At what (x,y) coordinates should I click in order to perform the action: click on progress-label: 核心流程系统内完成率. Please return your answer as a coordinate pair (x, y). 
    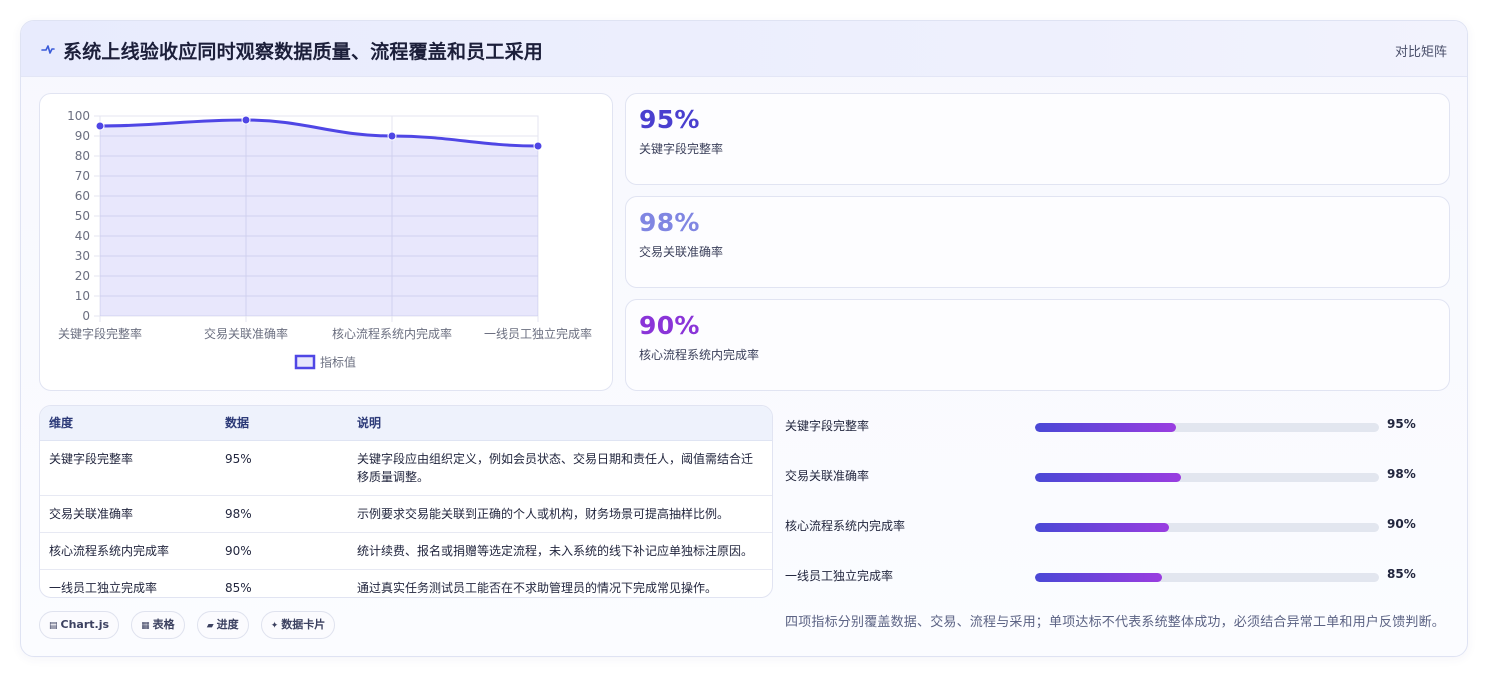
    Looking at the image, I should click on (845, 526).